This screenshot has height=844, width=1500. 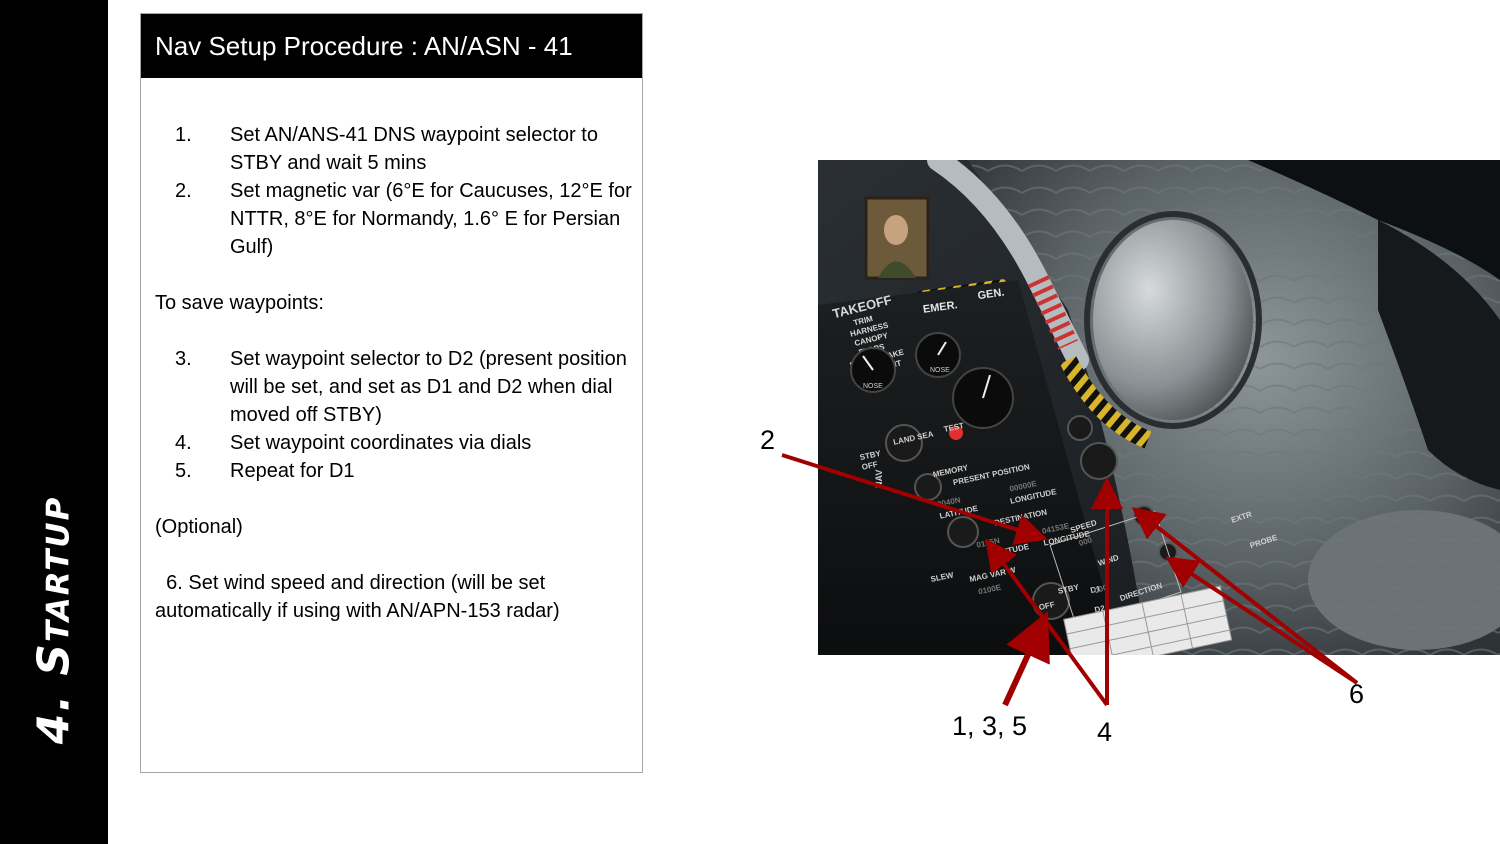 What do you see at coordinates (1357, 694) in the screenshot?
I see `callout-label-6: 6` at bounding box center [1357, 694].